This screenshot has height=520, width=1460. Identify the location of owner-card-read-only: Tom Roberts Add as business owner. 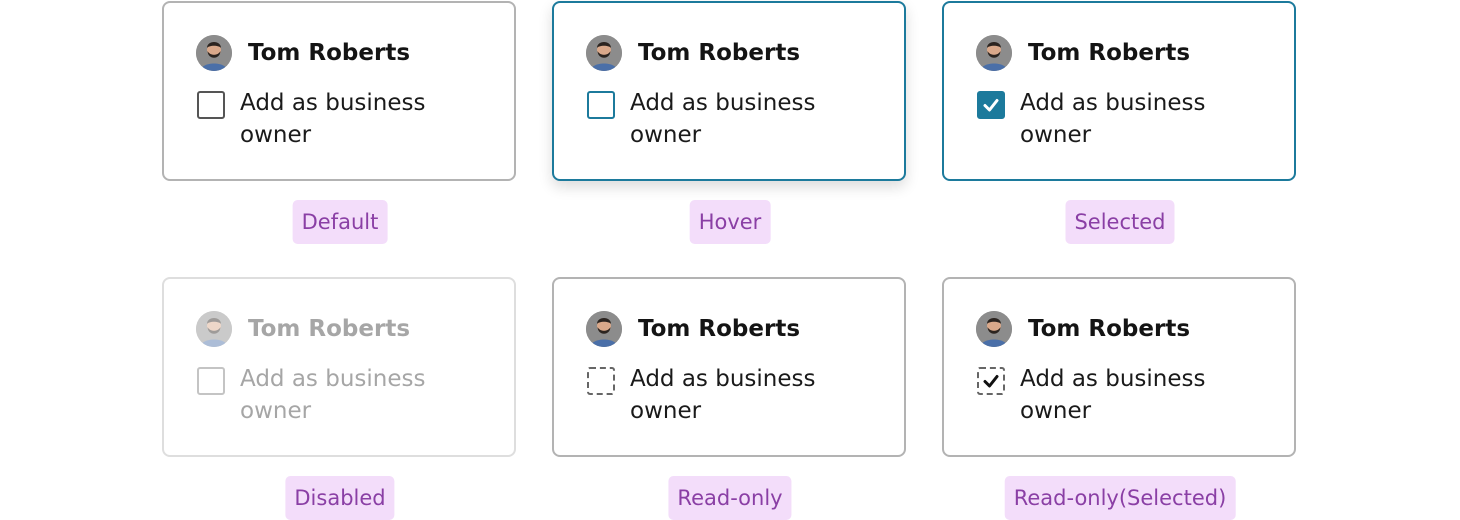
(729, 367).